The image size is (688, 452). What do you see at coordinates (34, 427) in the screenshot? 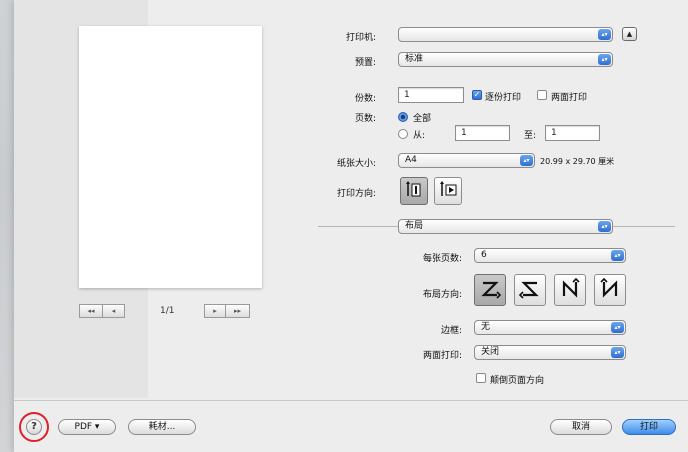
I see `help-button: ?` at bounding box center [34, 427].